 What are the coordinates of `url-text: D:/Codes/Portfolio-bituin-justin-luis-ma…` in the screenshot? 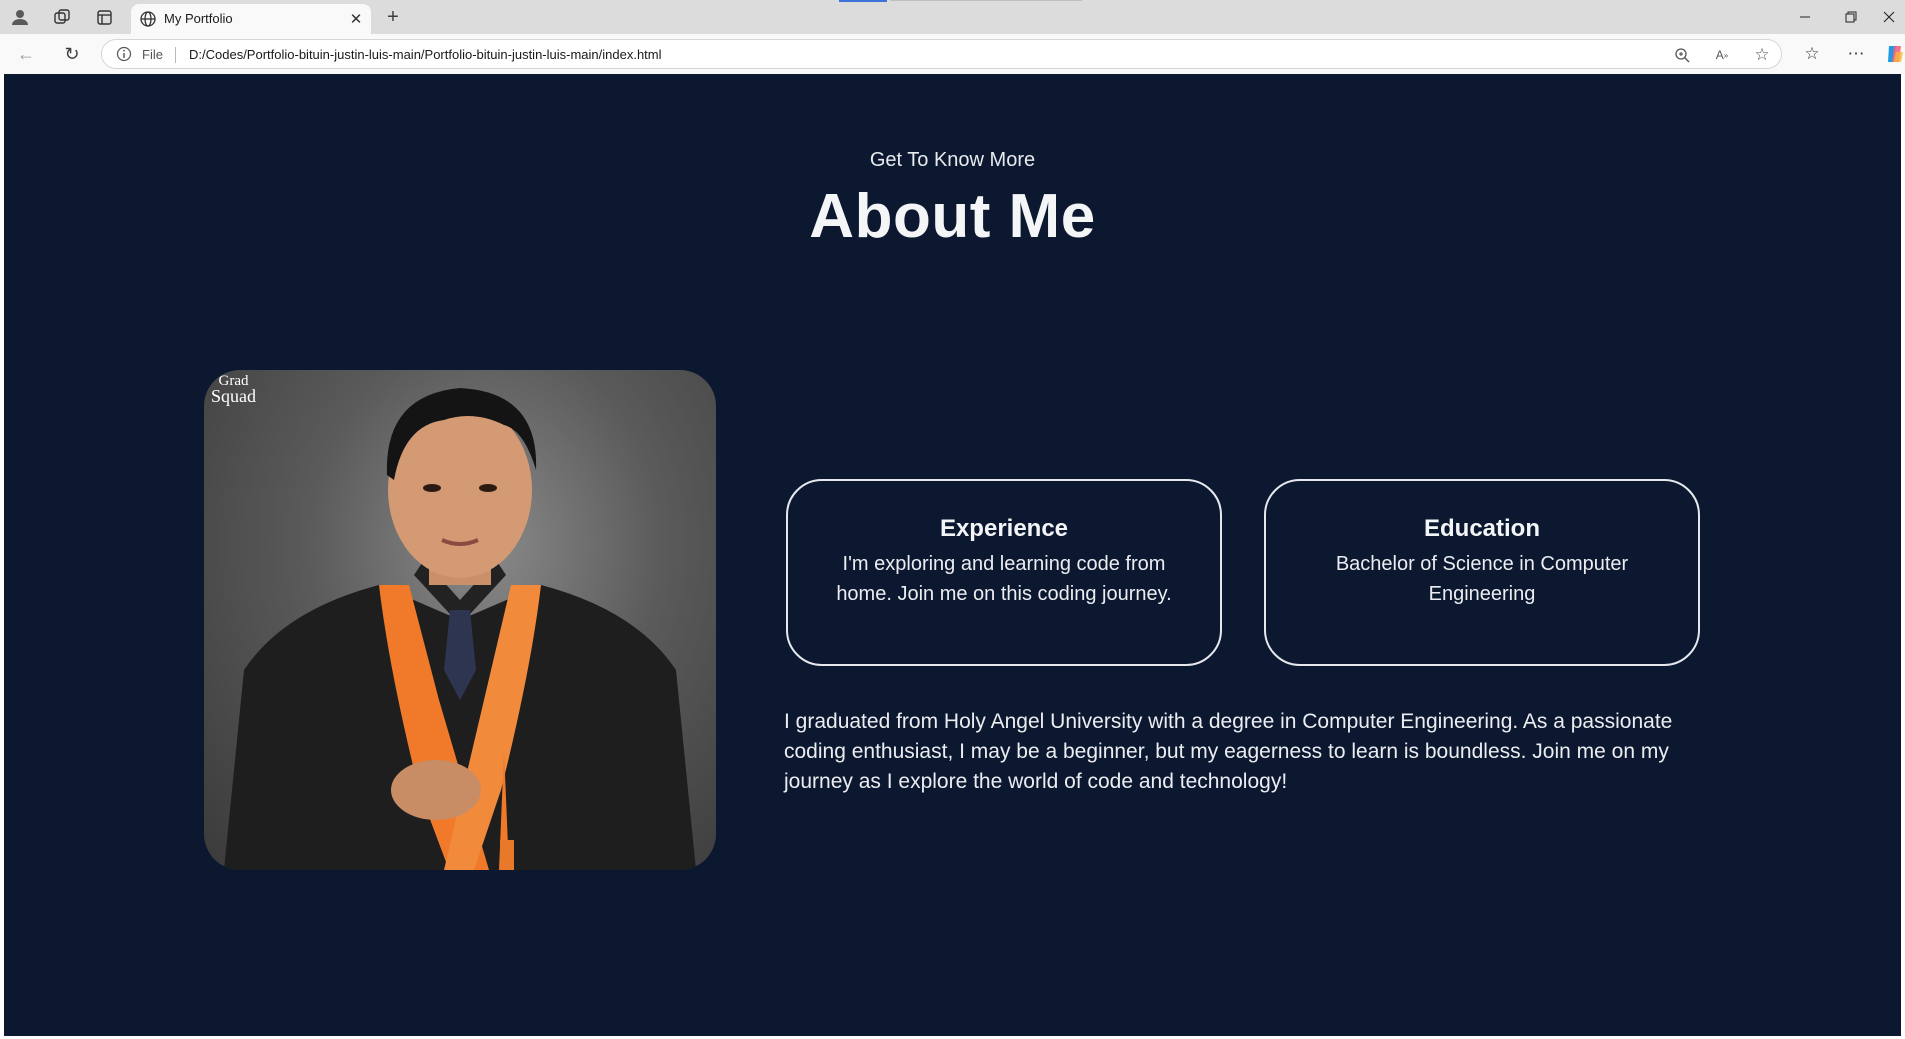 It's located at (425, 54).